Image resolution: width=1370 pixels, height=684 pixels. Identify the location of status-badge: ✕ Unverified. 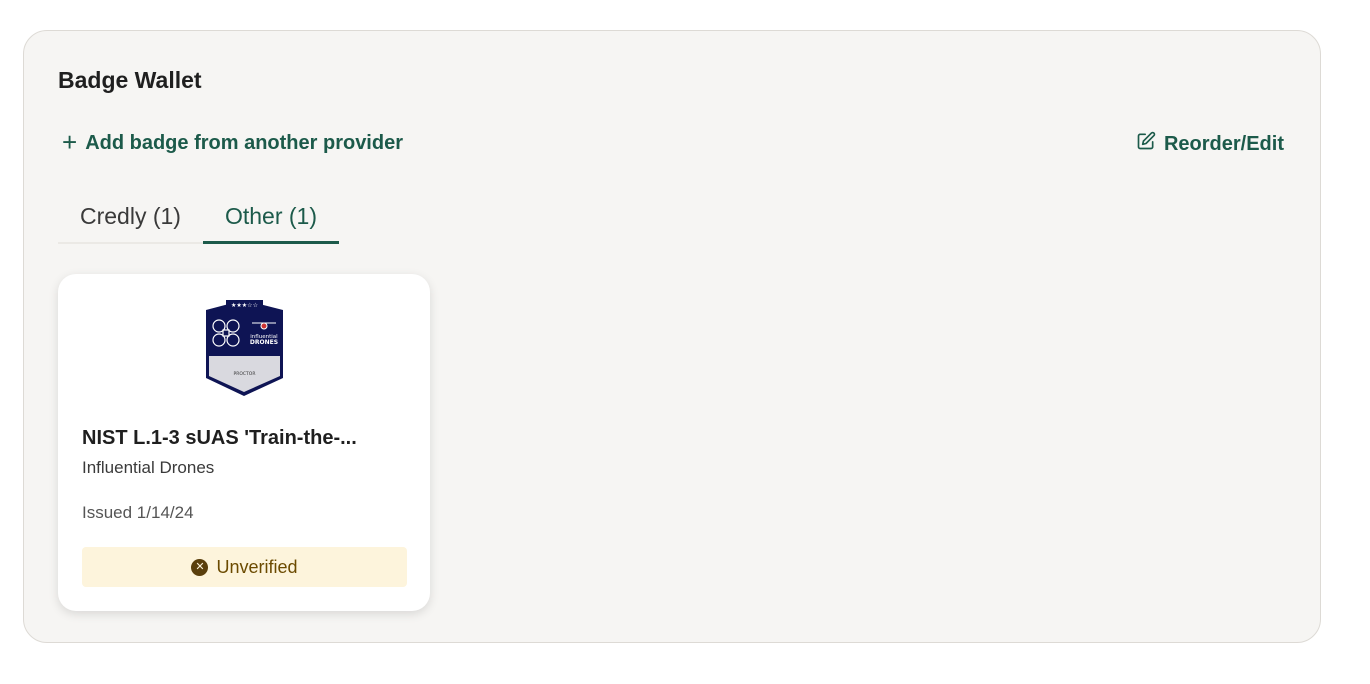
(244, 567).